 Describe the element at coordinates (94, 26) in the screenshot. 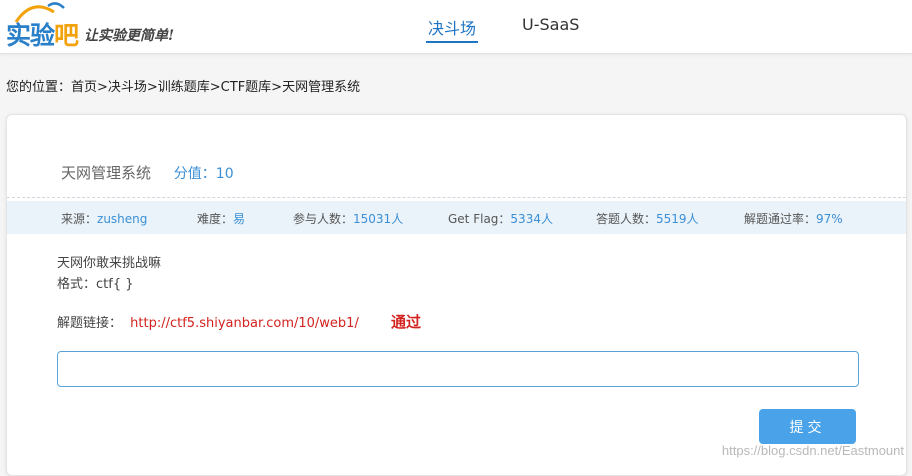

I see `site-logo: 实验吧 让实验更简单!` at that location.